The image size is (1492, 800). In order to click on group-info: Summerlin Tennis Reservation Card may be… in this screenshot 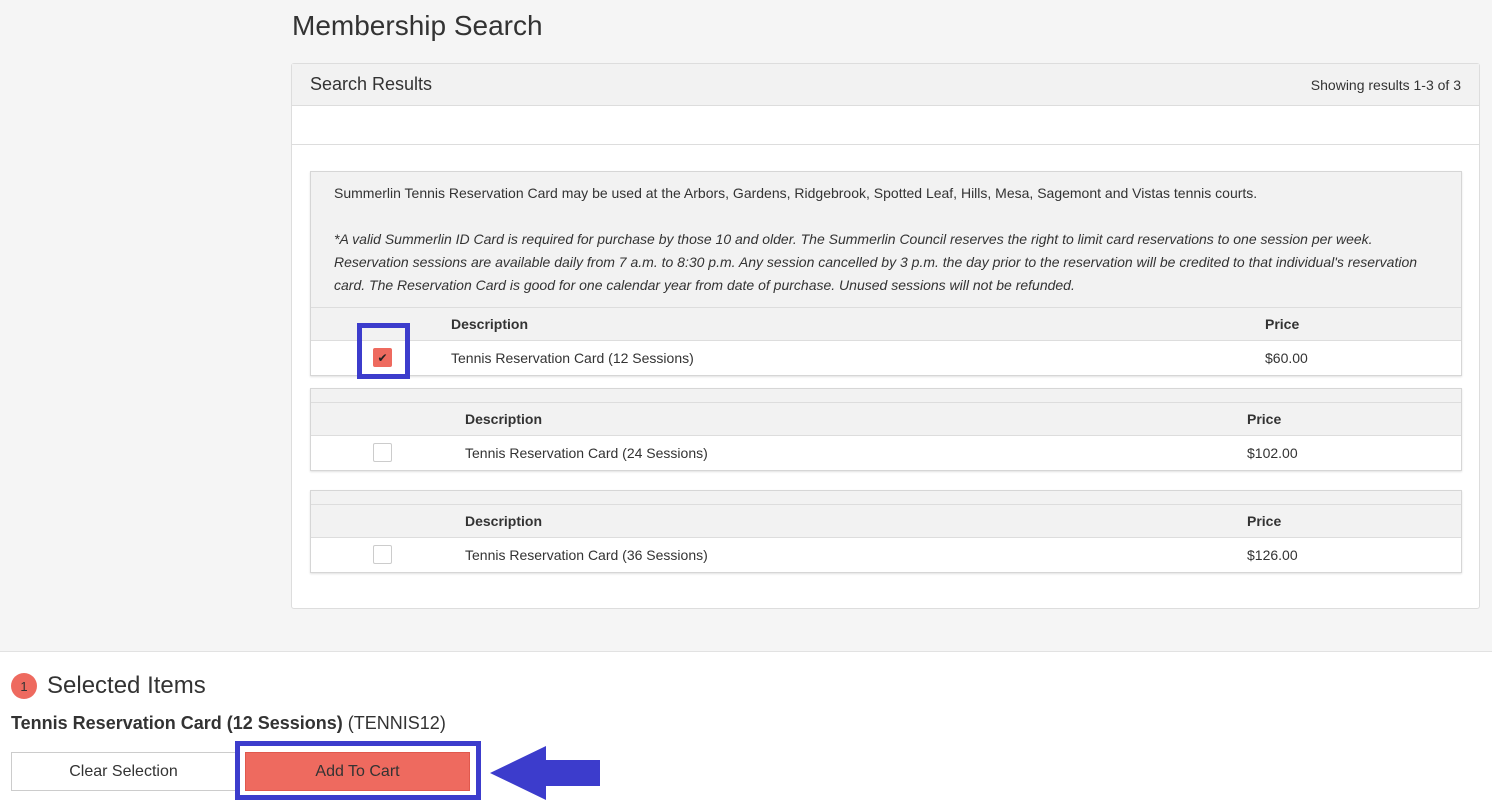, I will do `click(886, 239)`.